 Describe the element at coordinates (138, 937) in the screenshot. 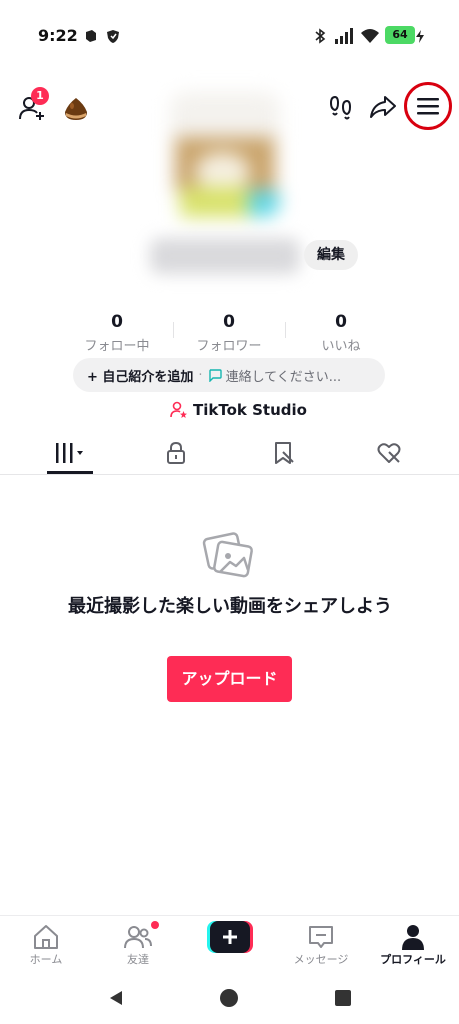

I see `friends-icon` at that location.